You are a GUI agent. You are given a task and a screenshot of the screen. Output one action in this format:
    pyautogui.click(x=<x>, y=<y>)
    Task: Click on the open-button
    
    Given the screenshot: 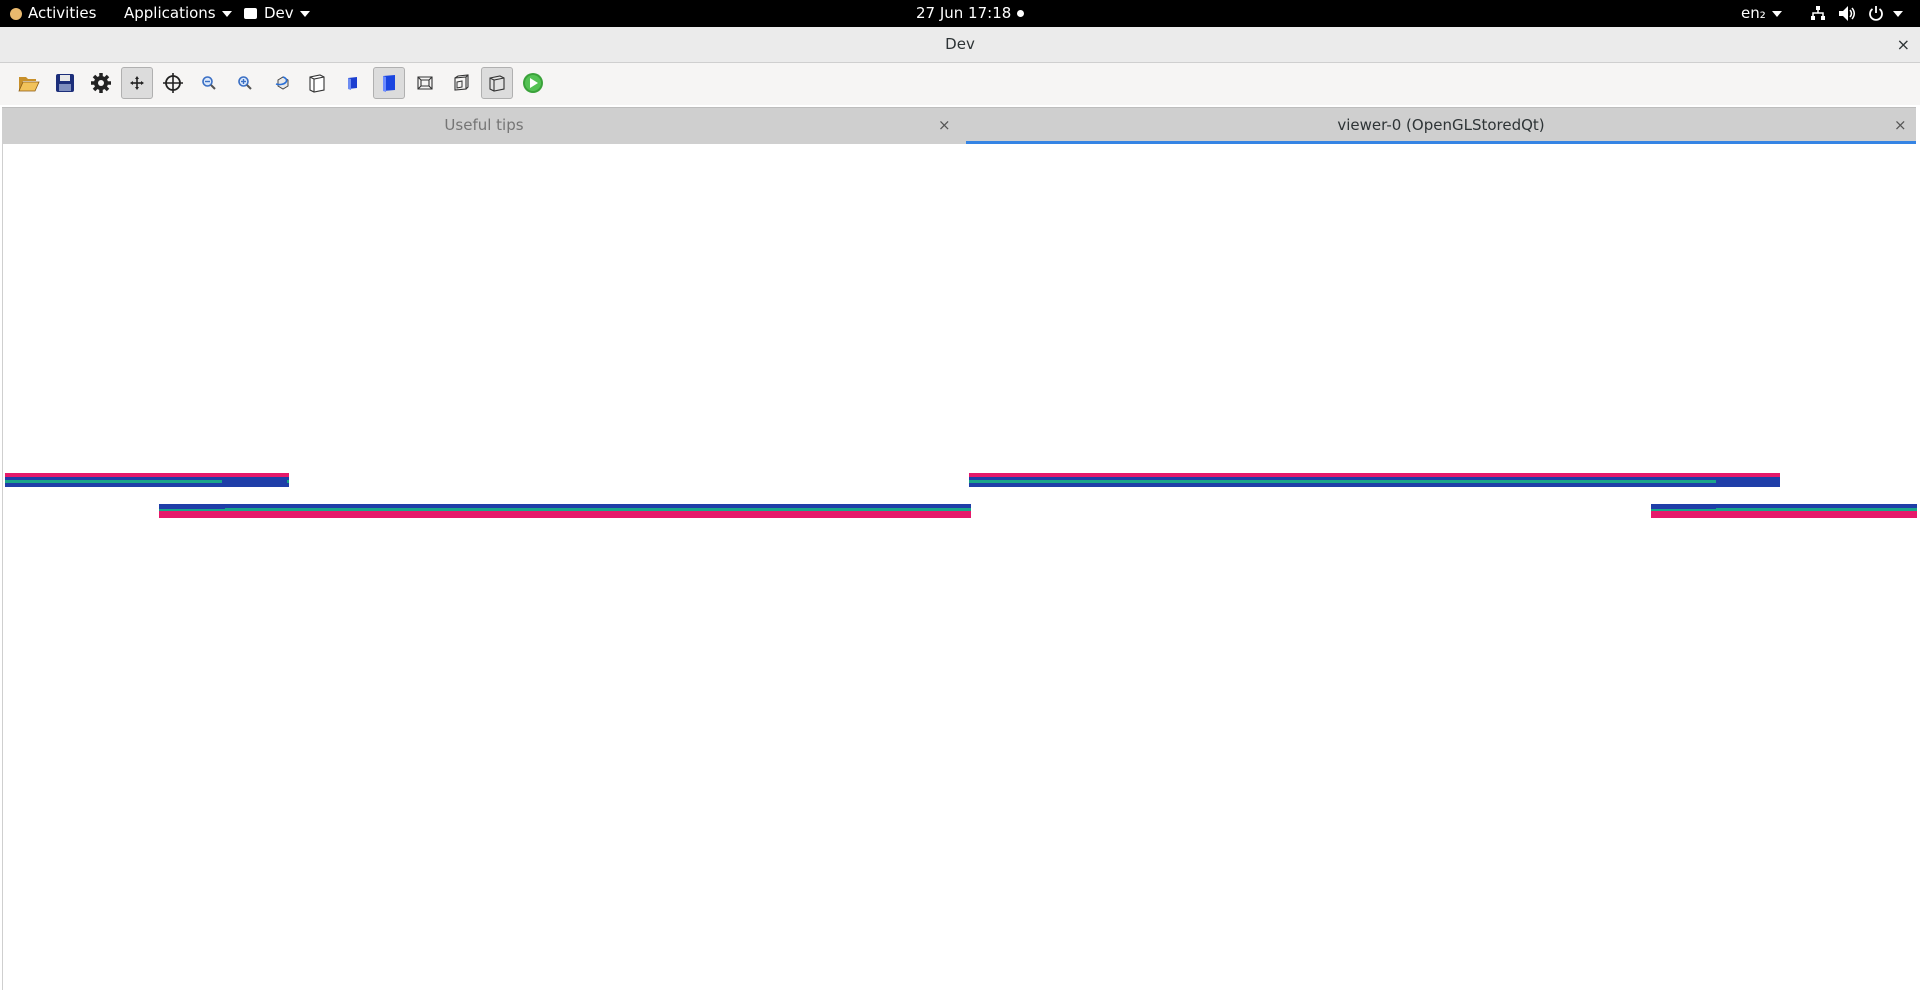 What is the action you would take?
    pyautogui.click(x=29, y=83)
    